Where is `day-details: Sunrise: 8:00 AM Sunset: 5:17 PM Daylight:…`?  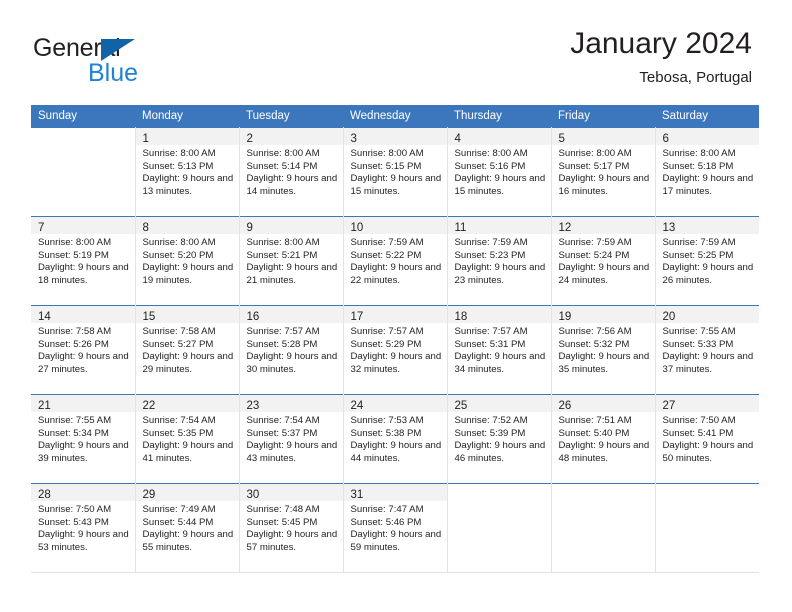
day-details: Sunrise: 8:00 AM Sunset: 5:17 PM Daylight:… is located at coordinates (603, 171).